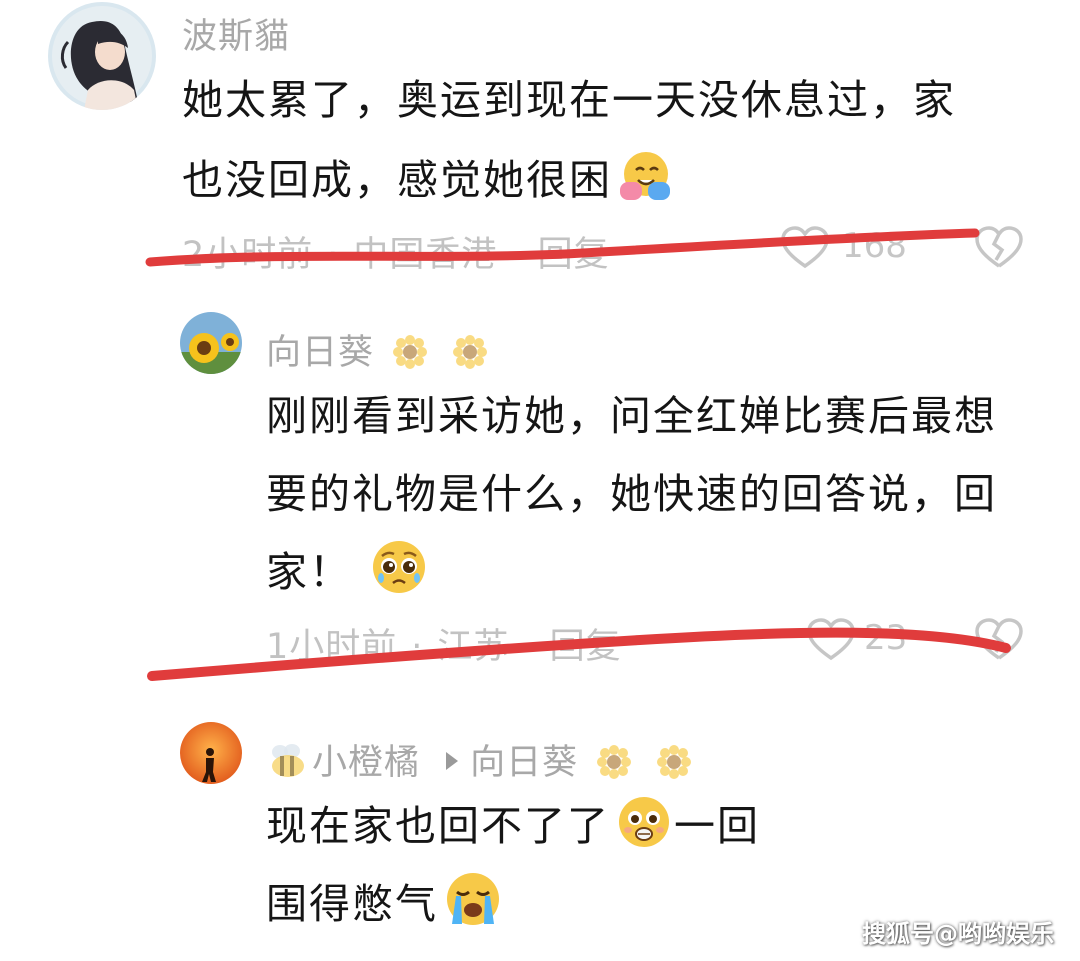 The height and width of the screenshot is (961, 1080). Describe the element at coordinates (248, 255) in the screenshot. I see `comment-time: 2小时前` at that location.